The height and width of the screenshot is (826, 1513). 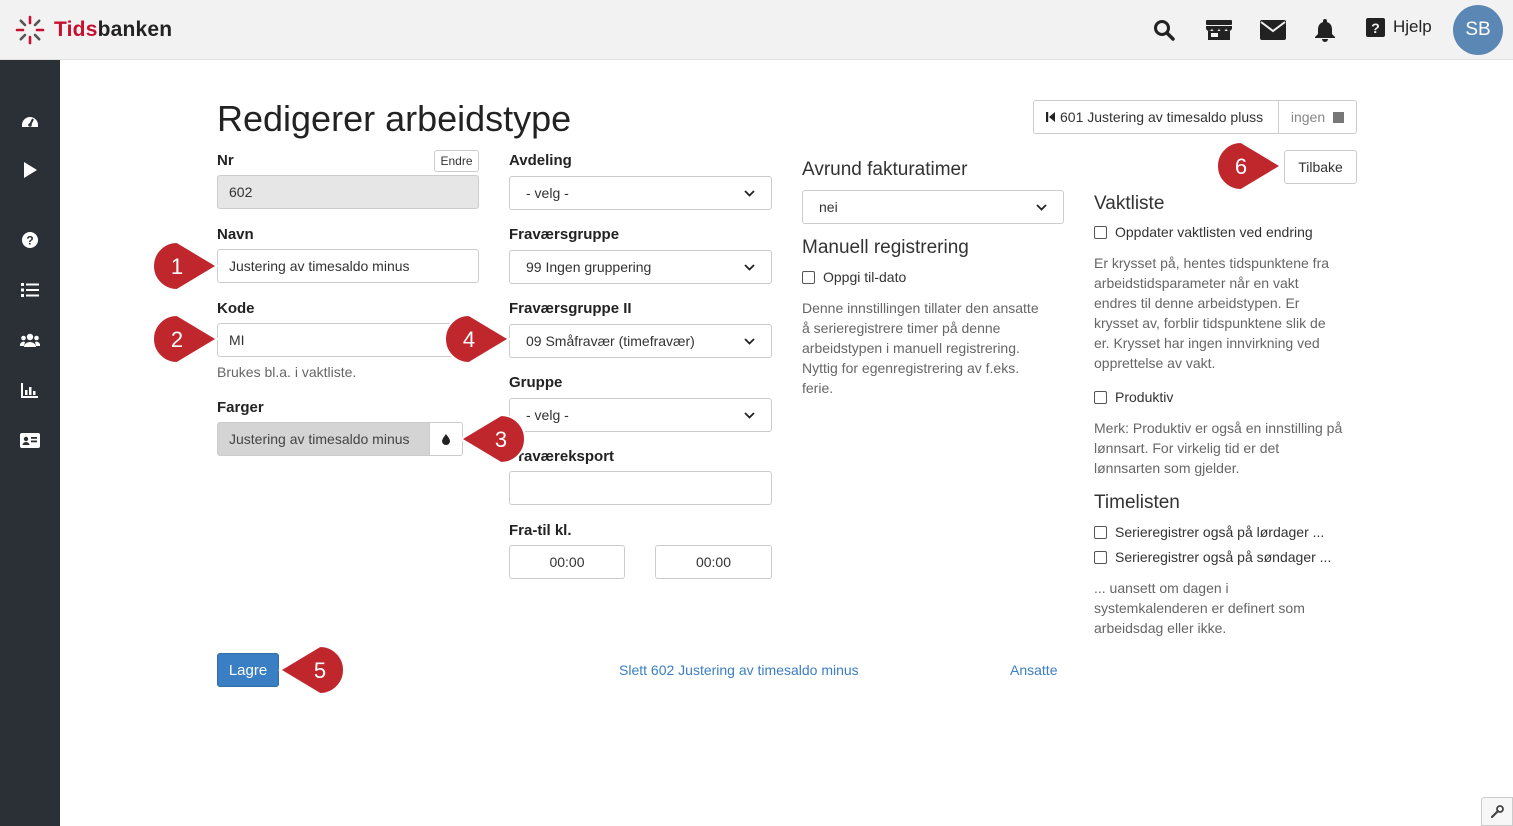 I want to click on manuell-heading: Manuell registrering, so click(x=885, y=247).